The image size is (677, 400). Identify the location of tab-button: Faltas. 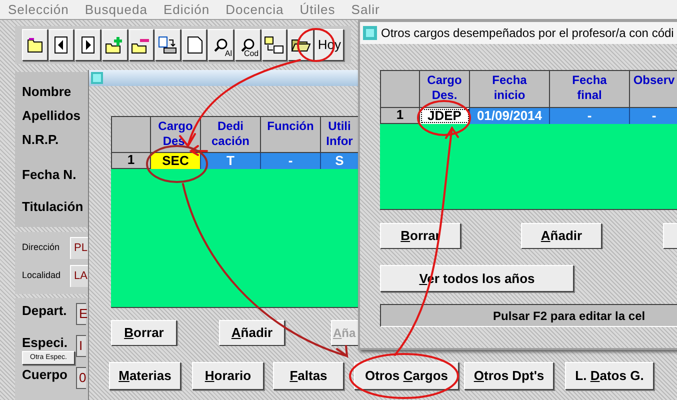
(308, 376).